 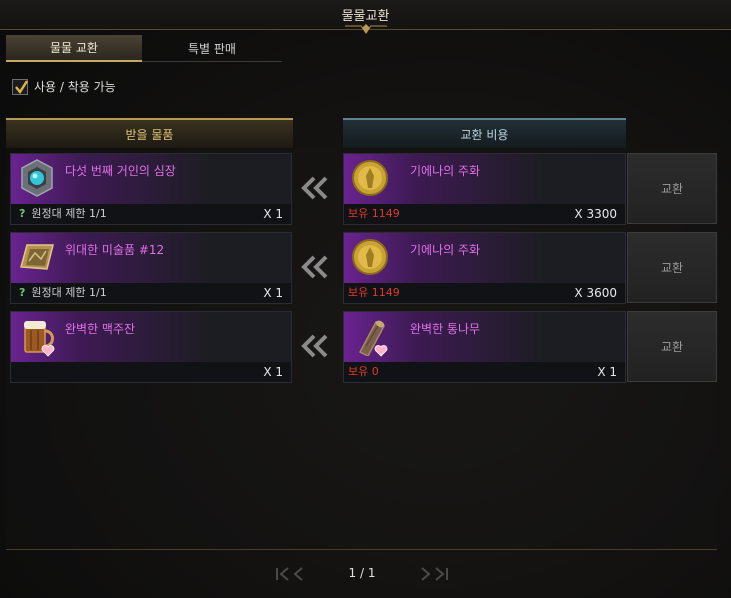 I want to click on cost-item-quantity: X 1, so click(x=607, y=372).